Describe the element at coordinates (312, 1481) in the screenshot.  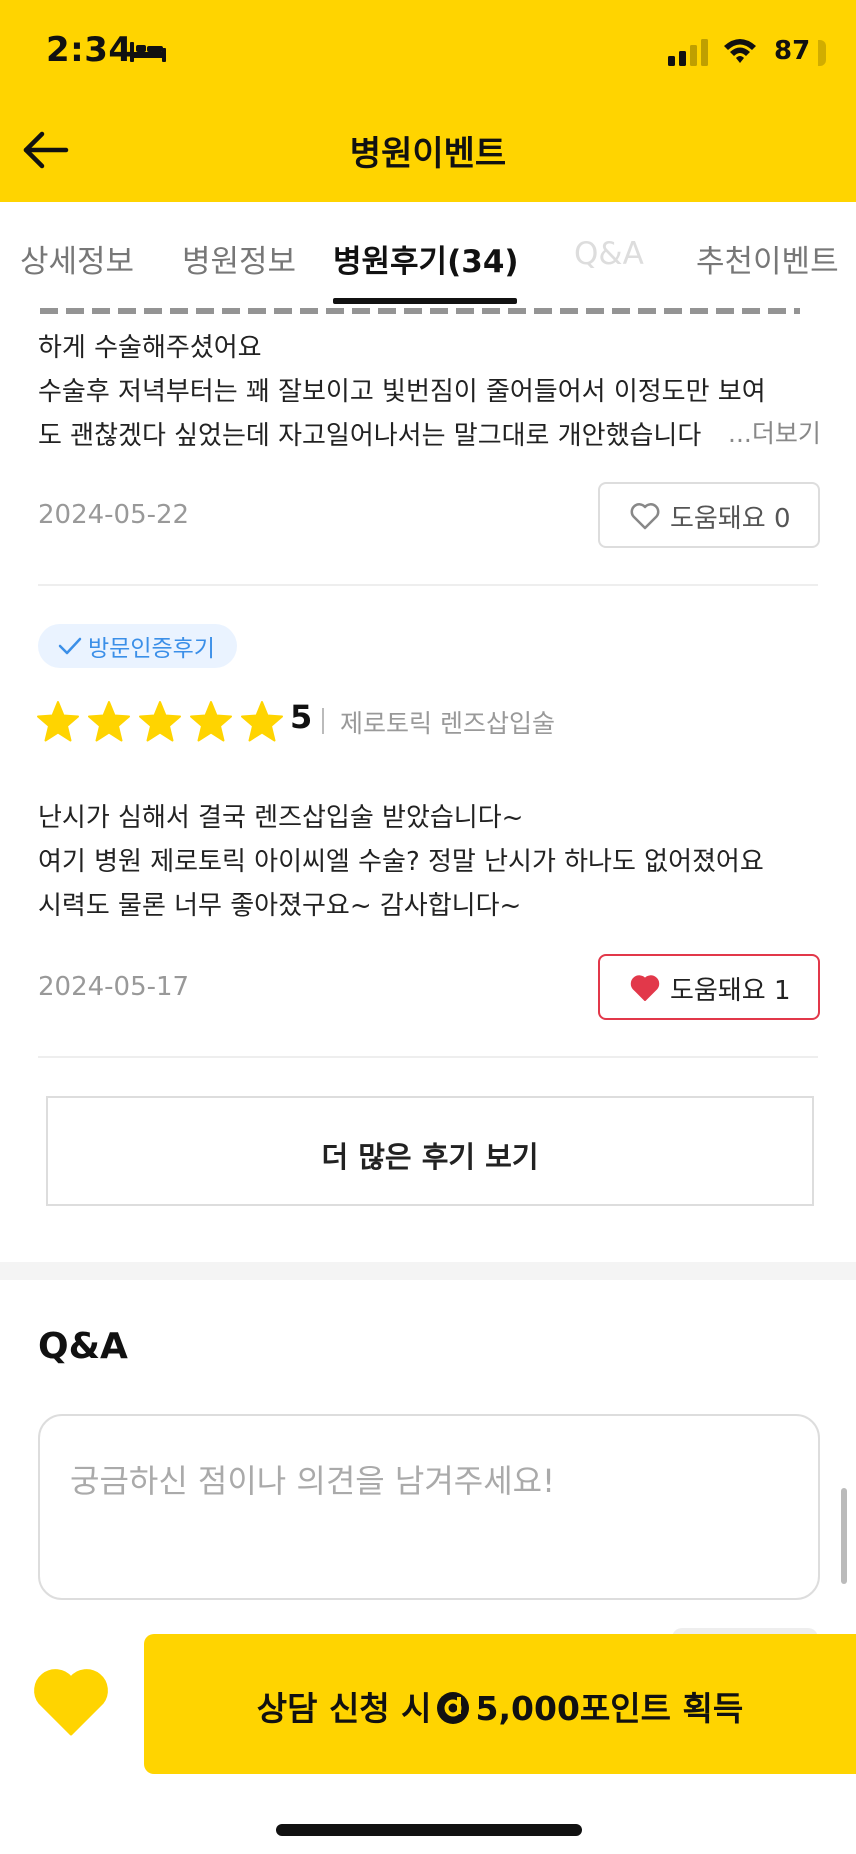
I see `qna-placeholder: 궁금하신 점이나 의견을 남겨주세요!` at that location.